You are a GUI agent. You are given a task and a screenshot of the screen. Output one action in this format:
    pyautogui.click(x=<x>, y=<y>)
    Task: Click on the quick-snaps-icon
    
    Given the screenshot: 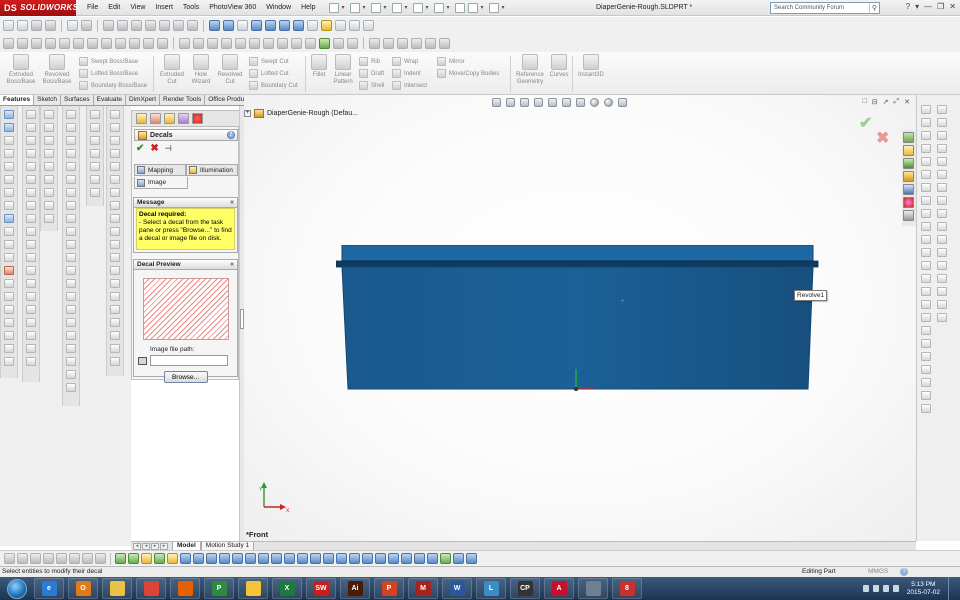 What is the action you would take?
    pyautogui.click(x=352, y=43)
    